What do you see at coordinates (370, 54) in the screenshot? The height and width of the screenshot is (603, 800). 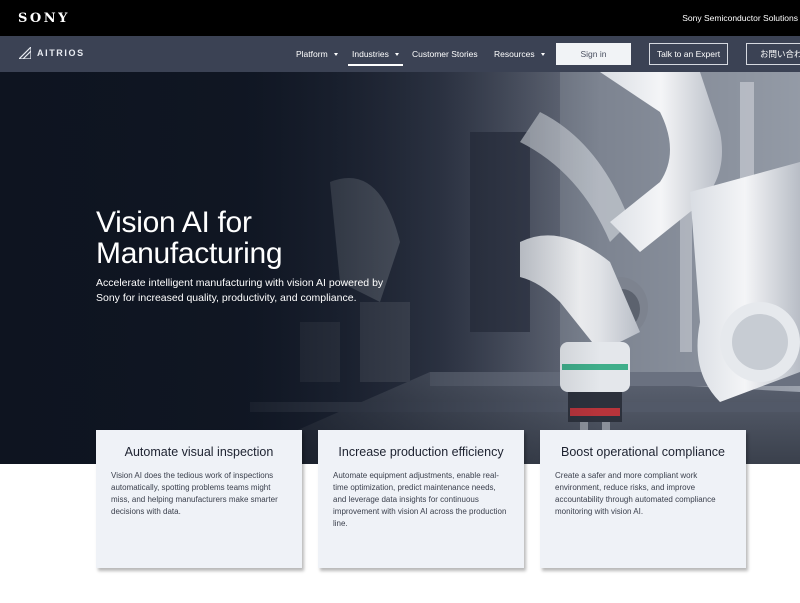 I see `nav-industries-label: Industries` at bounding box center [370, 54].